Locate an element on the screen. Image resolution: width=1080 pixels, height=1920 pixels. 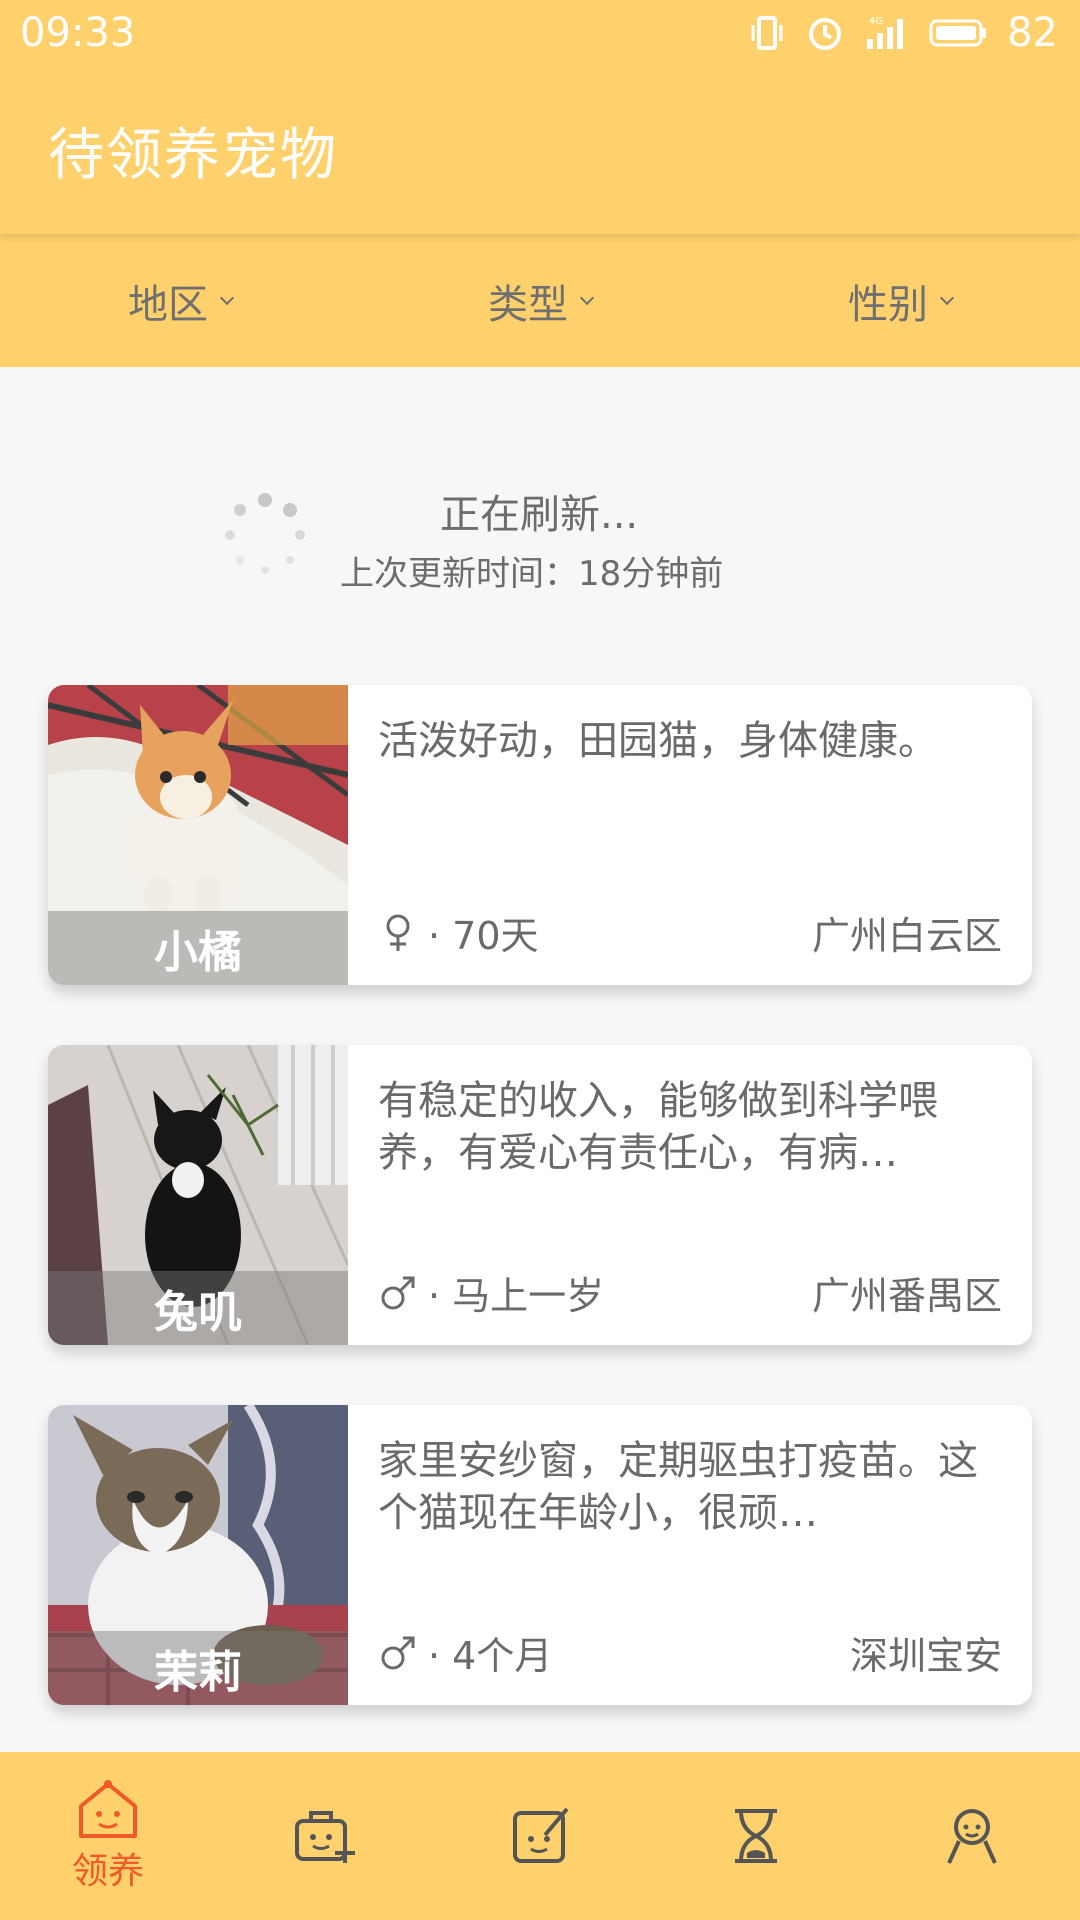
pet-name: 小橘 is located at coordinates (198, 948).